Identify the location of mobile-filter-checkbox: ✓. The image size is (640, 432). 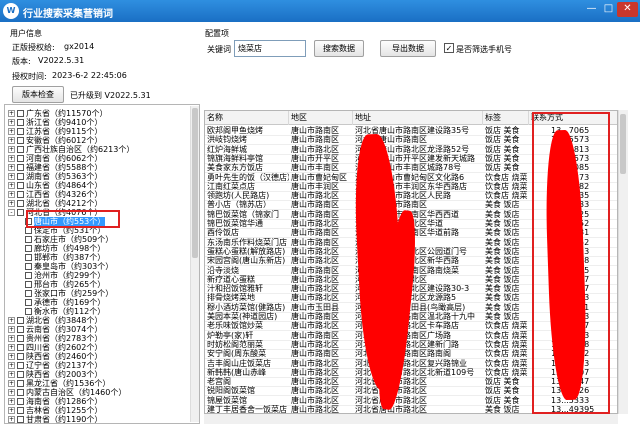
(449, 48).